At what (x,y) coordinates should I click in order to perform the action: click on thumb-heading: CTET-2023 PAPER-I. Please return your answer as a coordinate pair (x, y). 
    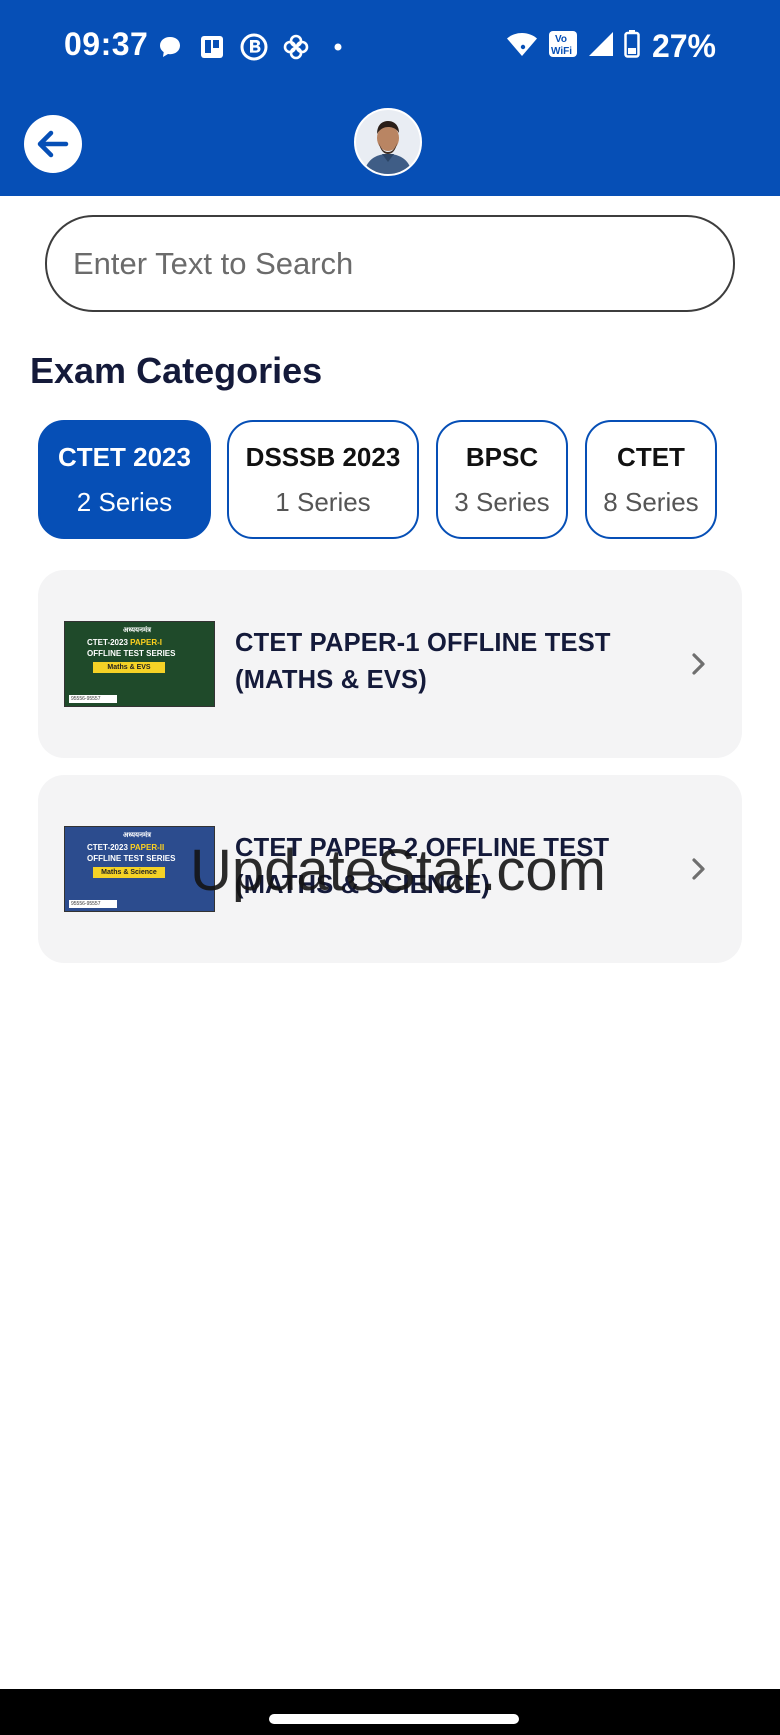
    Looking at the image, I should click on (124, 642).